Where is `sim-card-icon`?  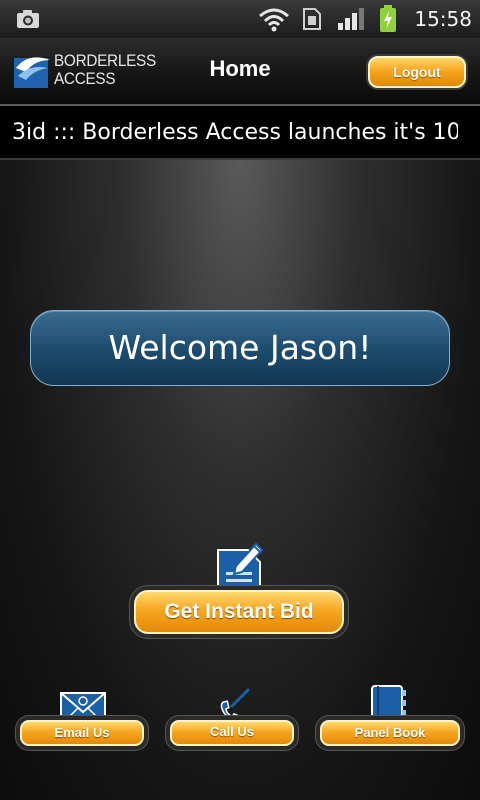
sim-card-icon is located at coordinates (312, 19).